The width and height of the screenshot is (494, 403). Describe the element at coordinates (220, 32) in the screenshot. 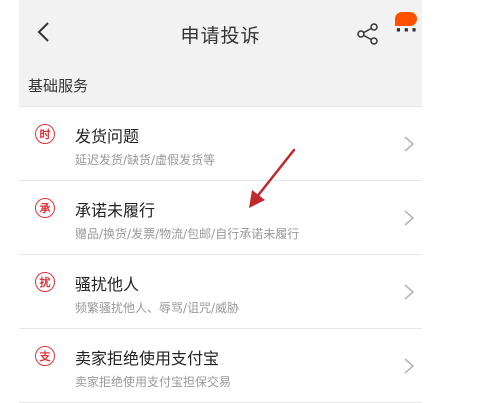

I see `nav-header: 申请投诉 ···` at that location.